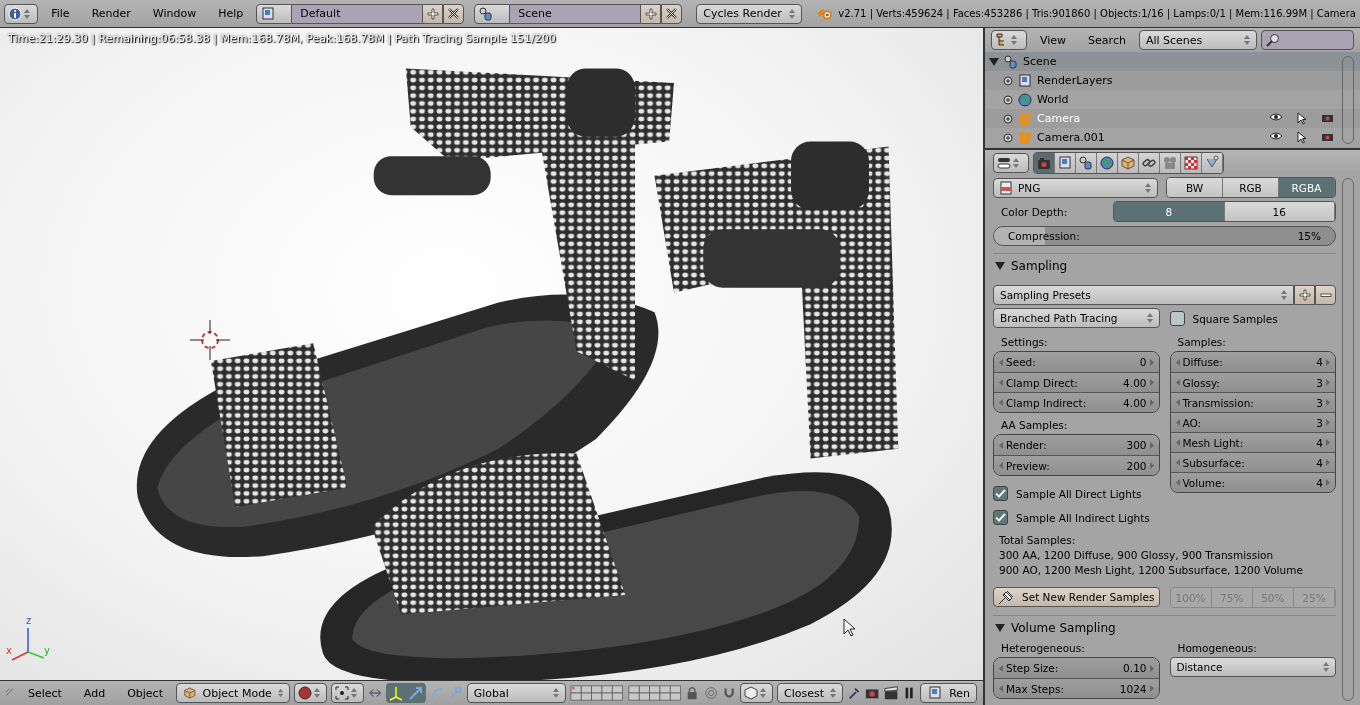 This screenshot has height=705, width=1360. I want to click on panel-header: Sampling, so click(1164, 265).